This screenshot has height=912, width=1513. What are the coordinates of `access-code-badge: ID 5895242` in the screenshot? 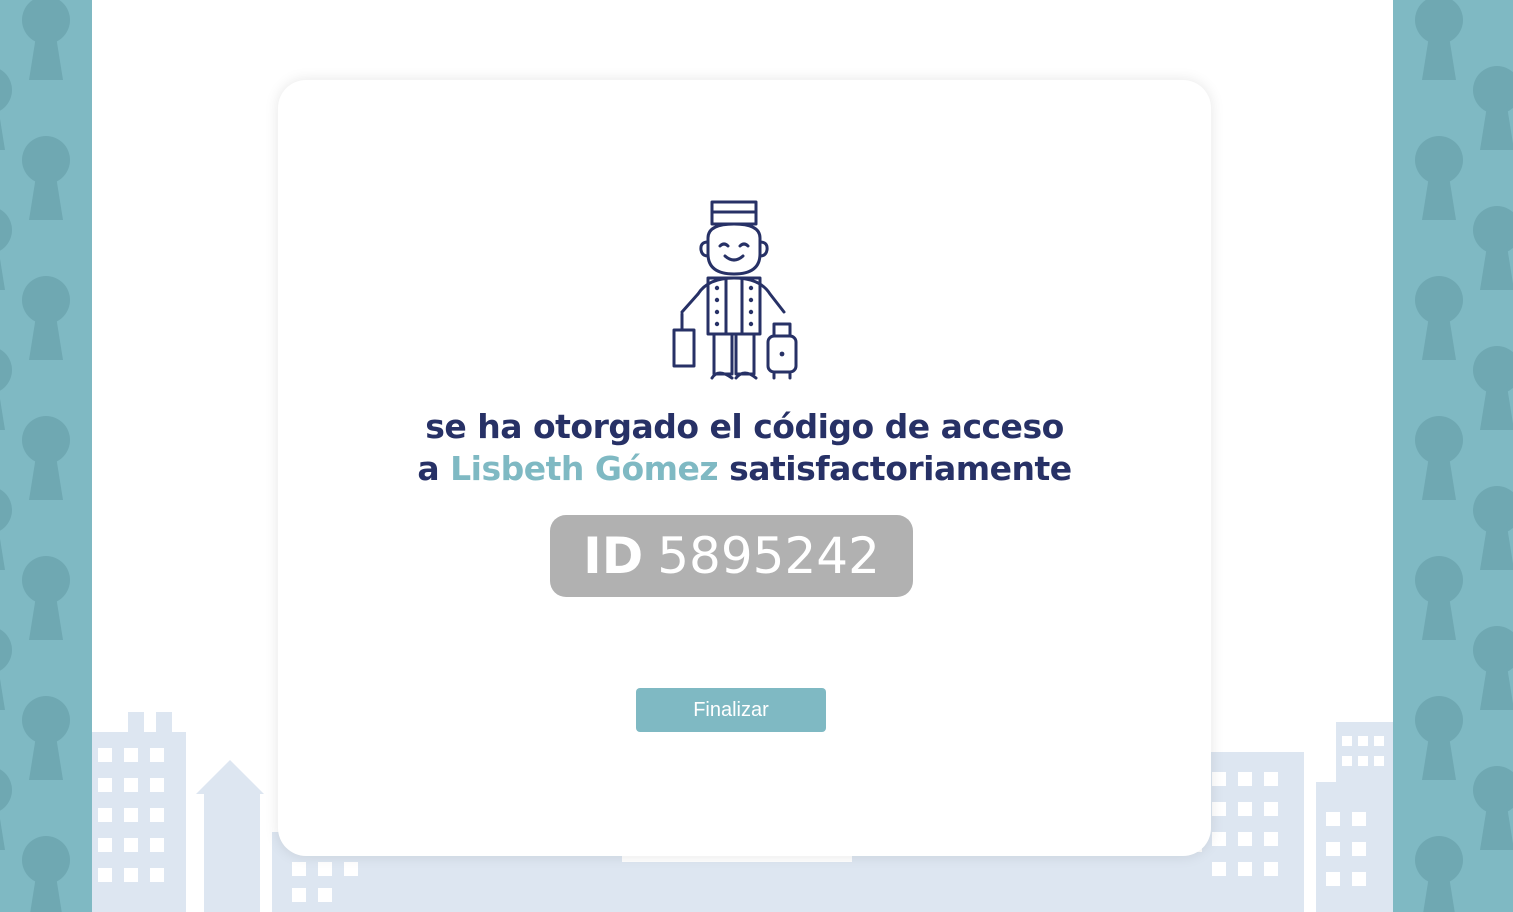 It's located at (731, 556).